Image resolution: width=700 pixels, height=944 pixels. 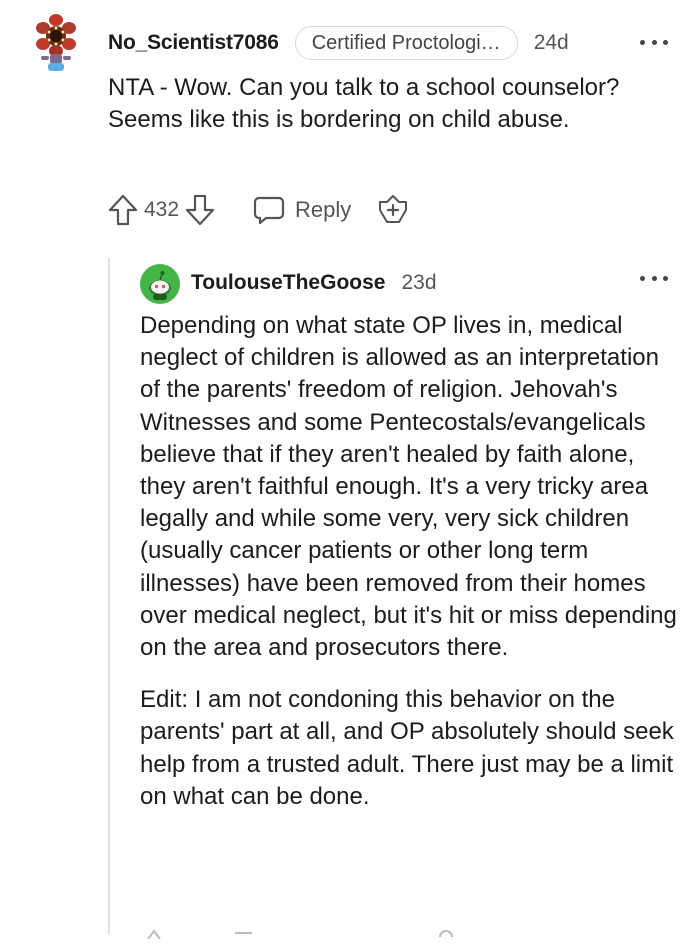 What do you see at coordinates (123, 210) in the screenshot?
I see `upvote-icon` at bounding box center [123, 210].